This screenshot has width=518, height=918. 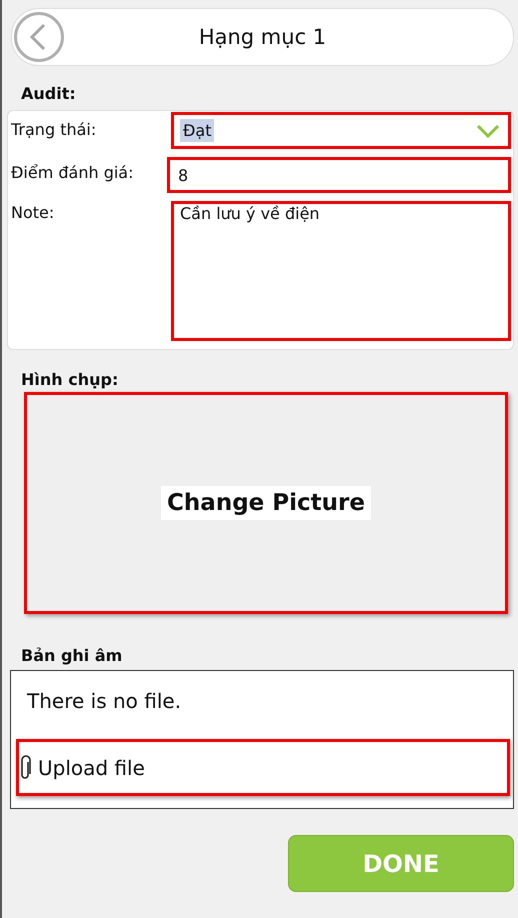 I want to click on section-heading: Hình chụp:, so click(x=70, y=380).